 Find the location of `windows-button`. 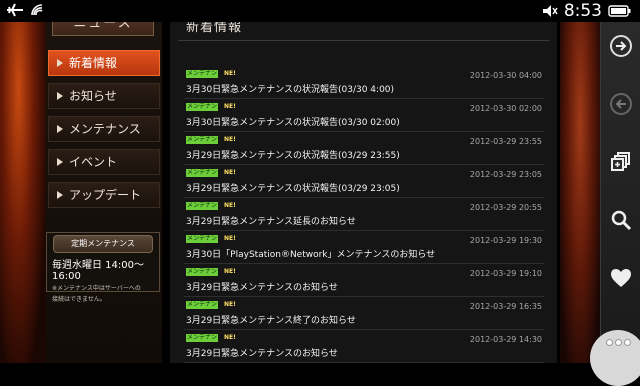

windows-button is located at coordinates (621, 162).